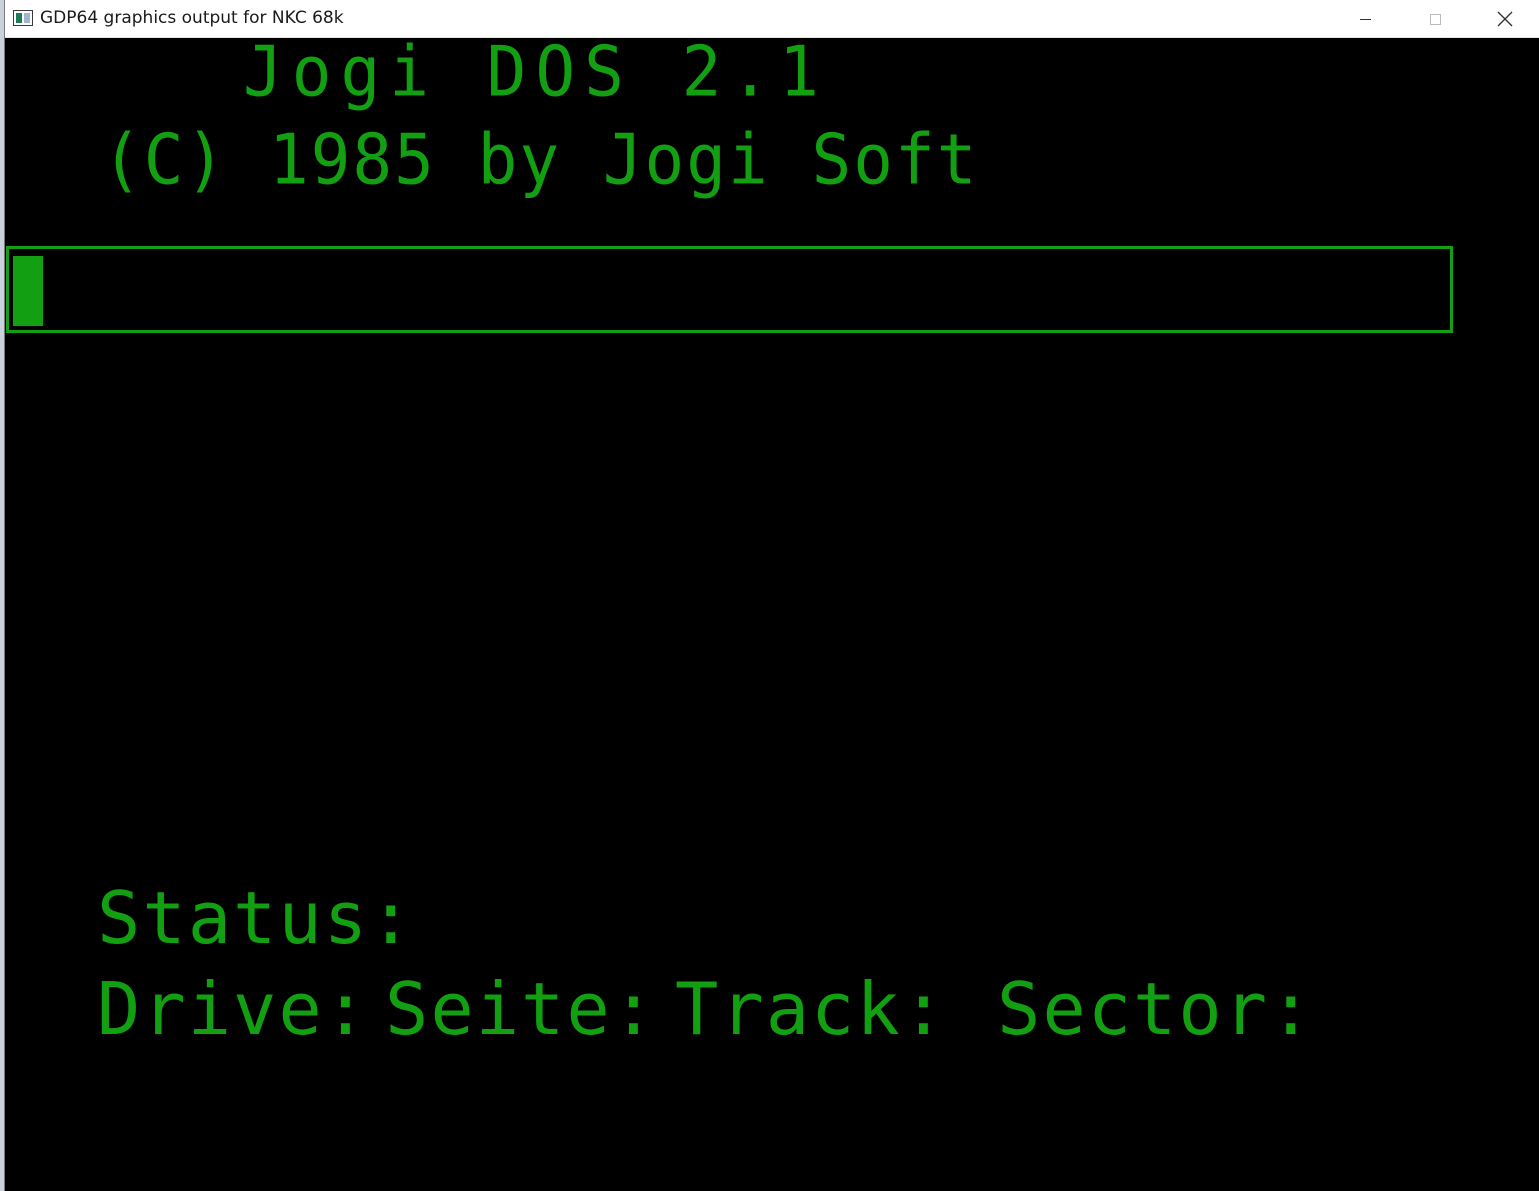  Describe the element at coordinates (1156, 1009) in the screenshot. I see `sector-label: Sector:` at that location.